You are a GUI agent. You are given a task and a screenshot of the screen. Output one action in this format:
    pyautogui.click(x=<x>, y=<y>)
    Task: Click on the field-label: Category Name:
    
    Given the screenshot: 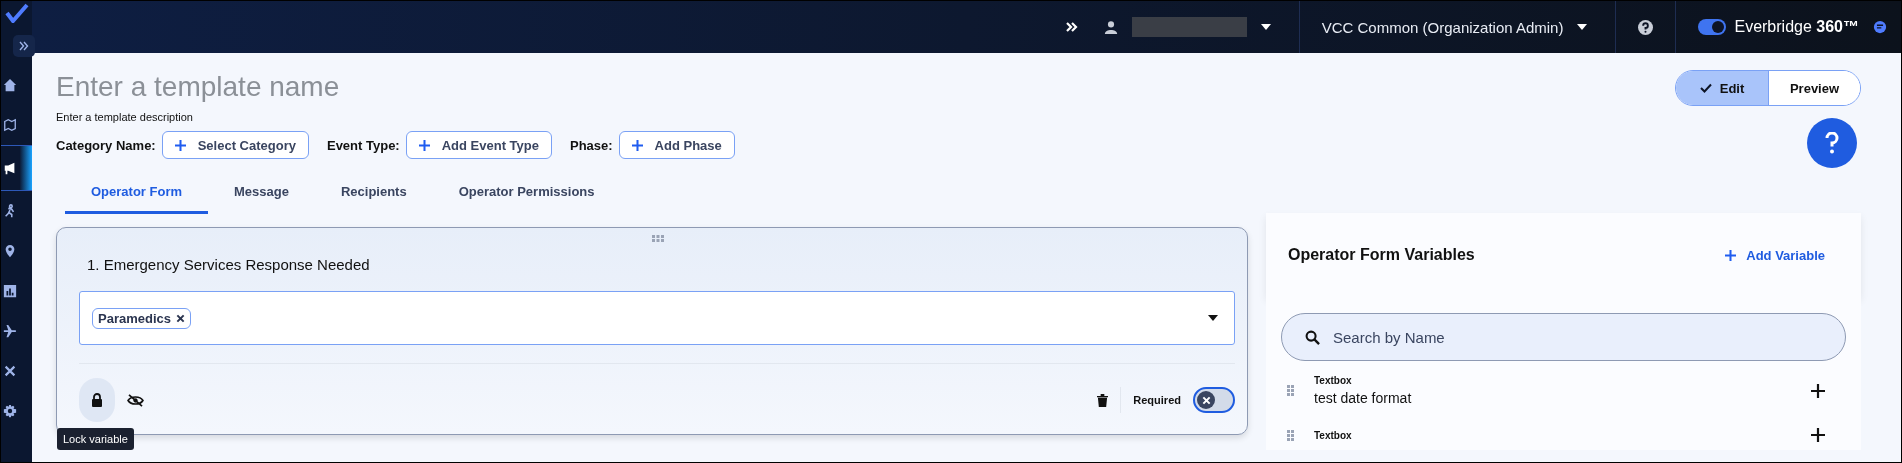 What is the action you would take?
    pyautogui.click(x=106, y=145)
    